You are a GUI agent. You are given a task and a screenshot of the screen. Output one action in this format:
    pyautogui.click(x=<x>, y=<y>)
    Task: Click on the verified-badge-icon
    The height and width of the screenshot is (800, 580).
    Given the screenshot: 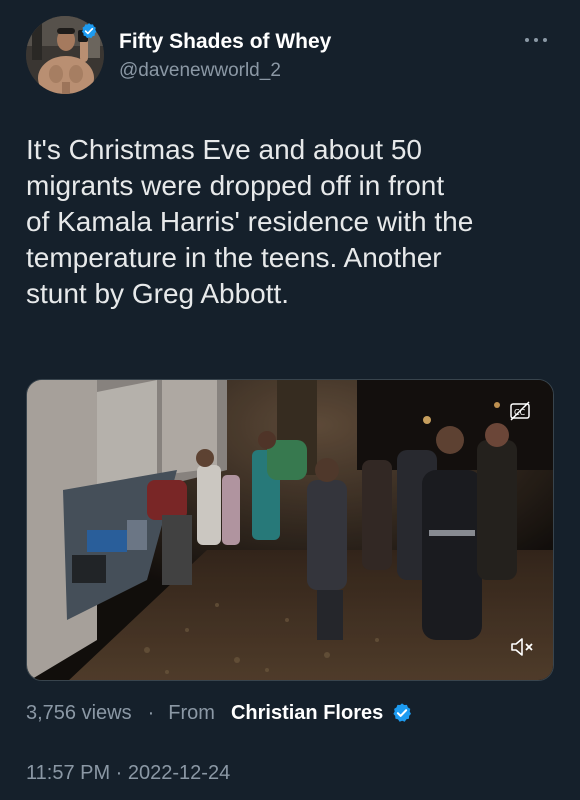 What is the action you would take?
    pyautogui.click(x=402, y=712)
    